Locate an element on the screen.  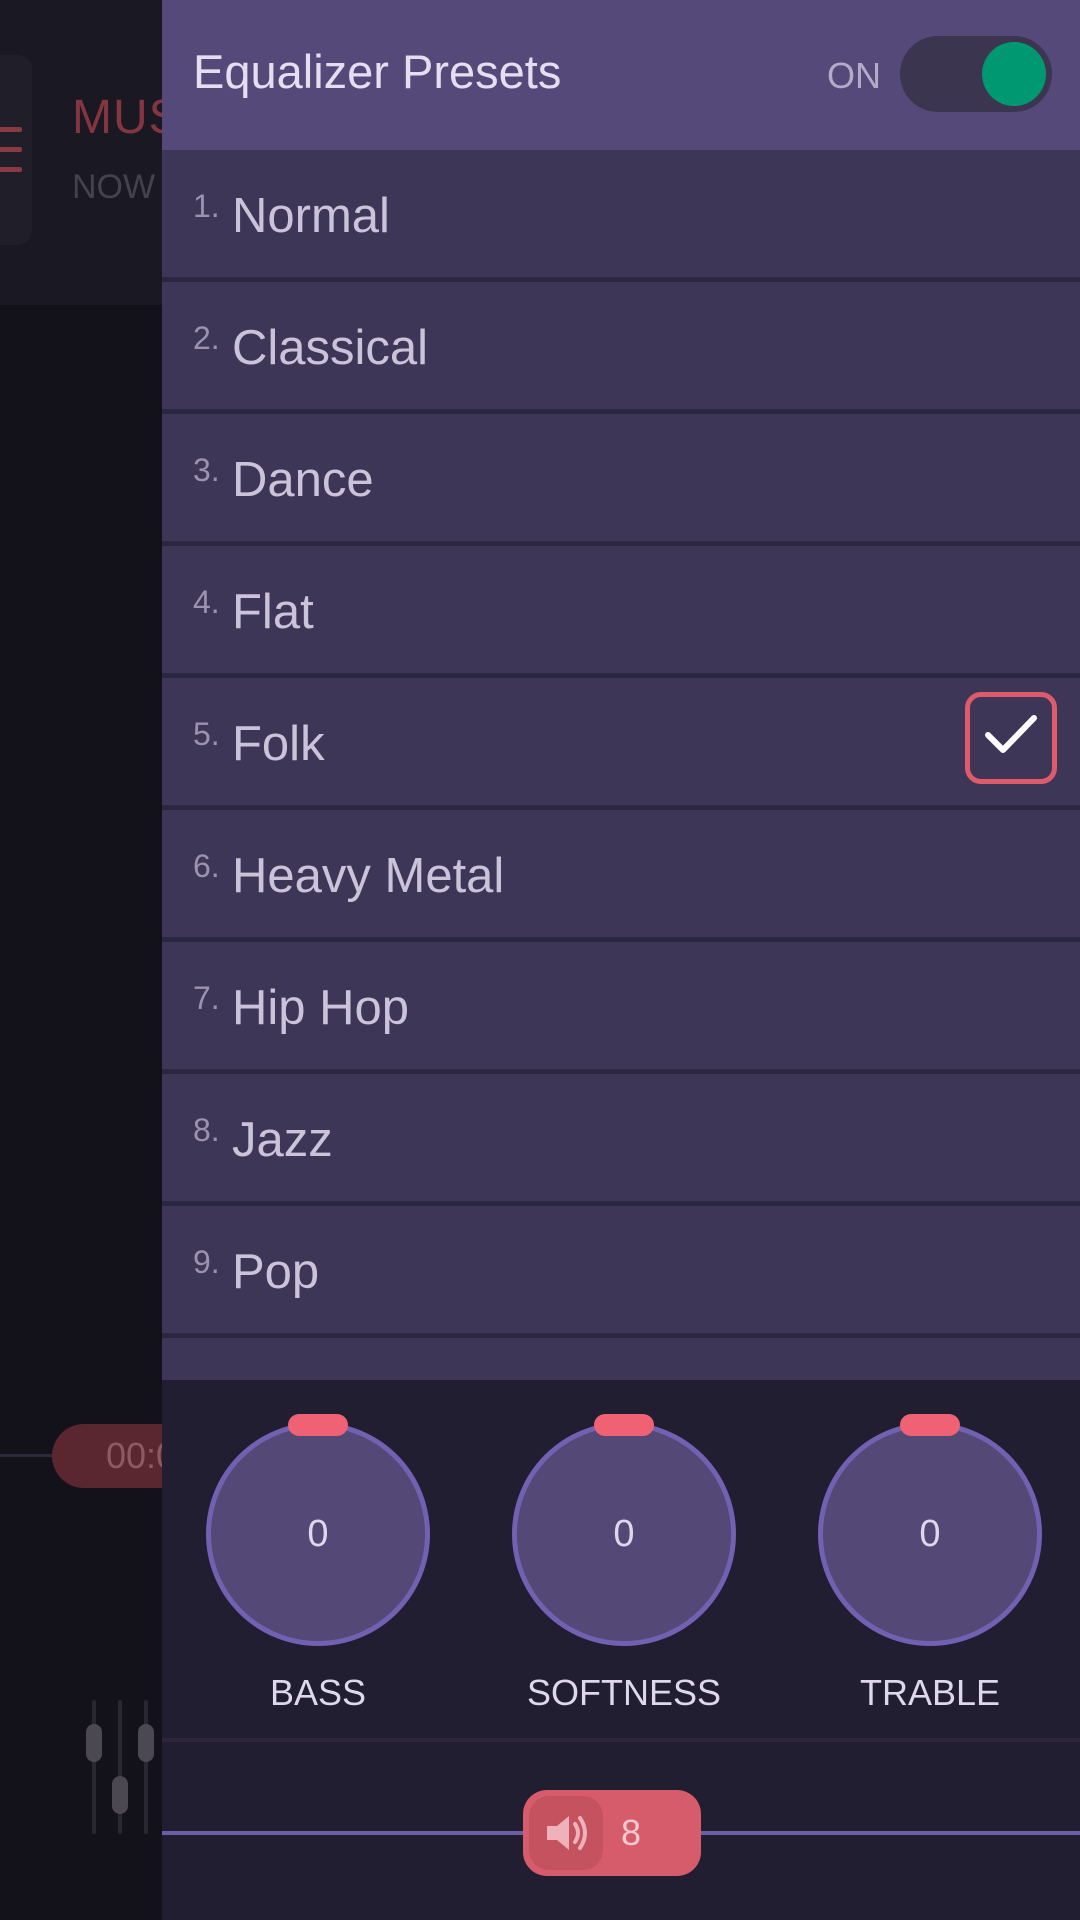
volume-control: 8 is located at coordinates (612, 1833).